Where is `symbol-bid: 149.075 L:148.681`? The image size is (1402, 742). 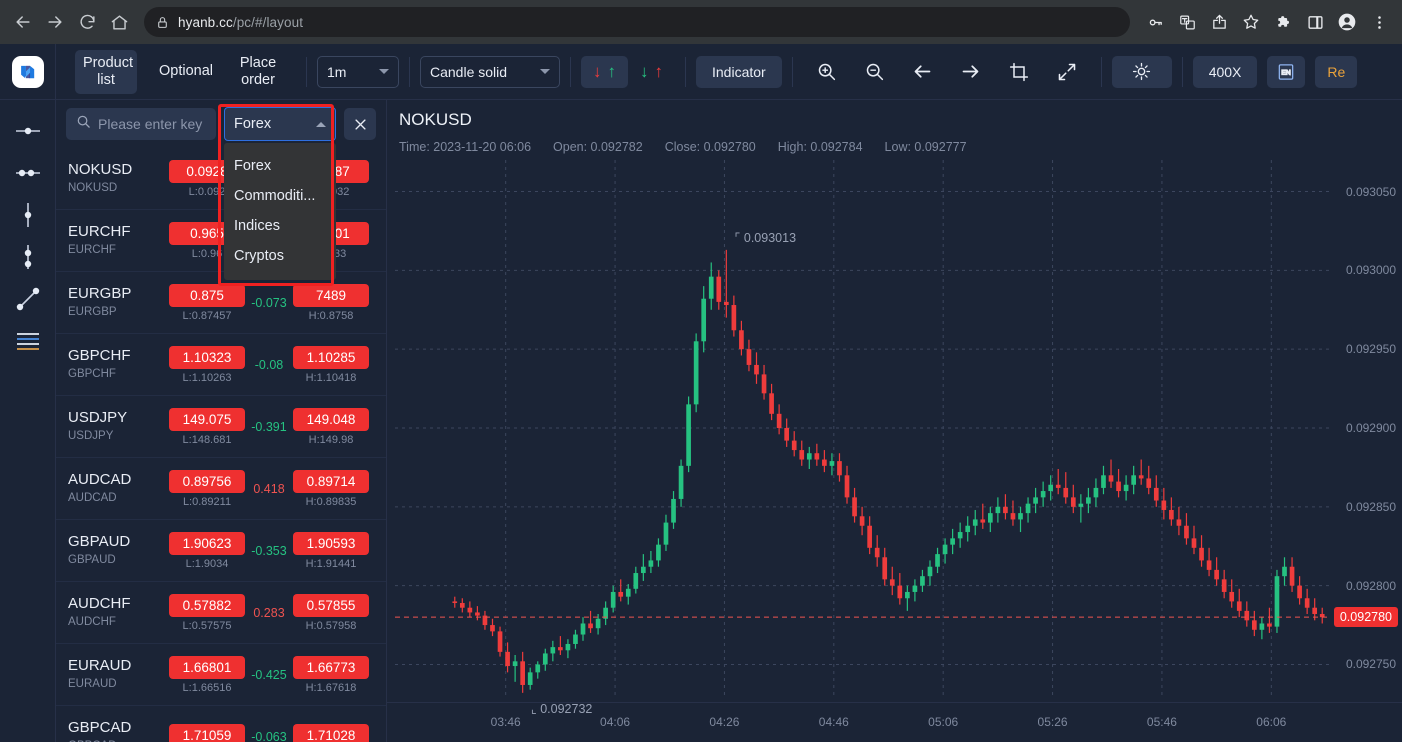 symbol-bid: 149.075 L:148.681 is located at coordinates (207, 426).